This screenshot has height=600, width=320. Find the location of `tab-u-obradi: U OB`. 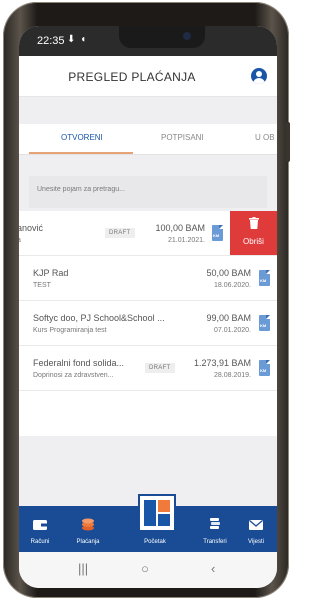

tab-u-obradi: U OB is located at coordinates (265, 137).